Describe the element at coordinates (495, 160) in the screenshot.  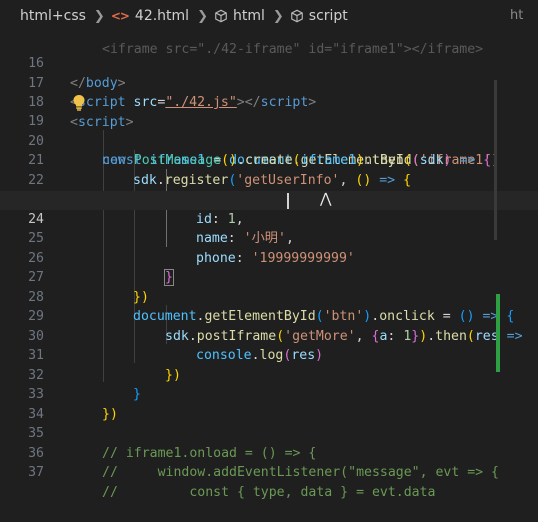
I see `scrollbar-marker` at that location.